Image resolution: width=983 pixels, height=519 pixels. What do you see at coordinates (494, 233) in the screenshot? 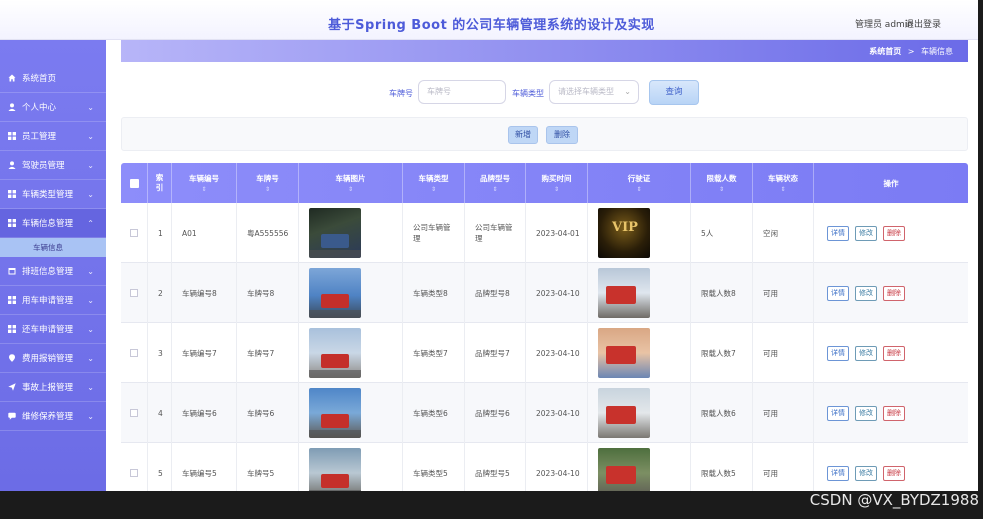
I see `cell-brand-text: 公司车辆管理` at bounding box center [494, 233].